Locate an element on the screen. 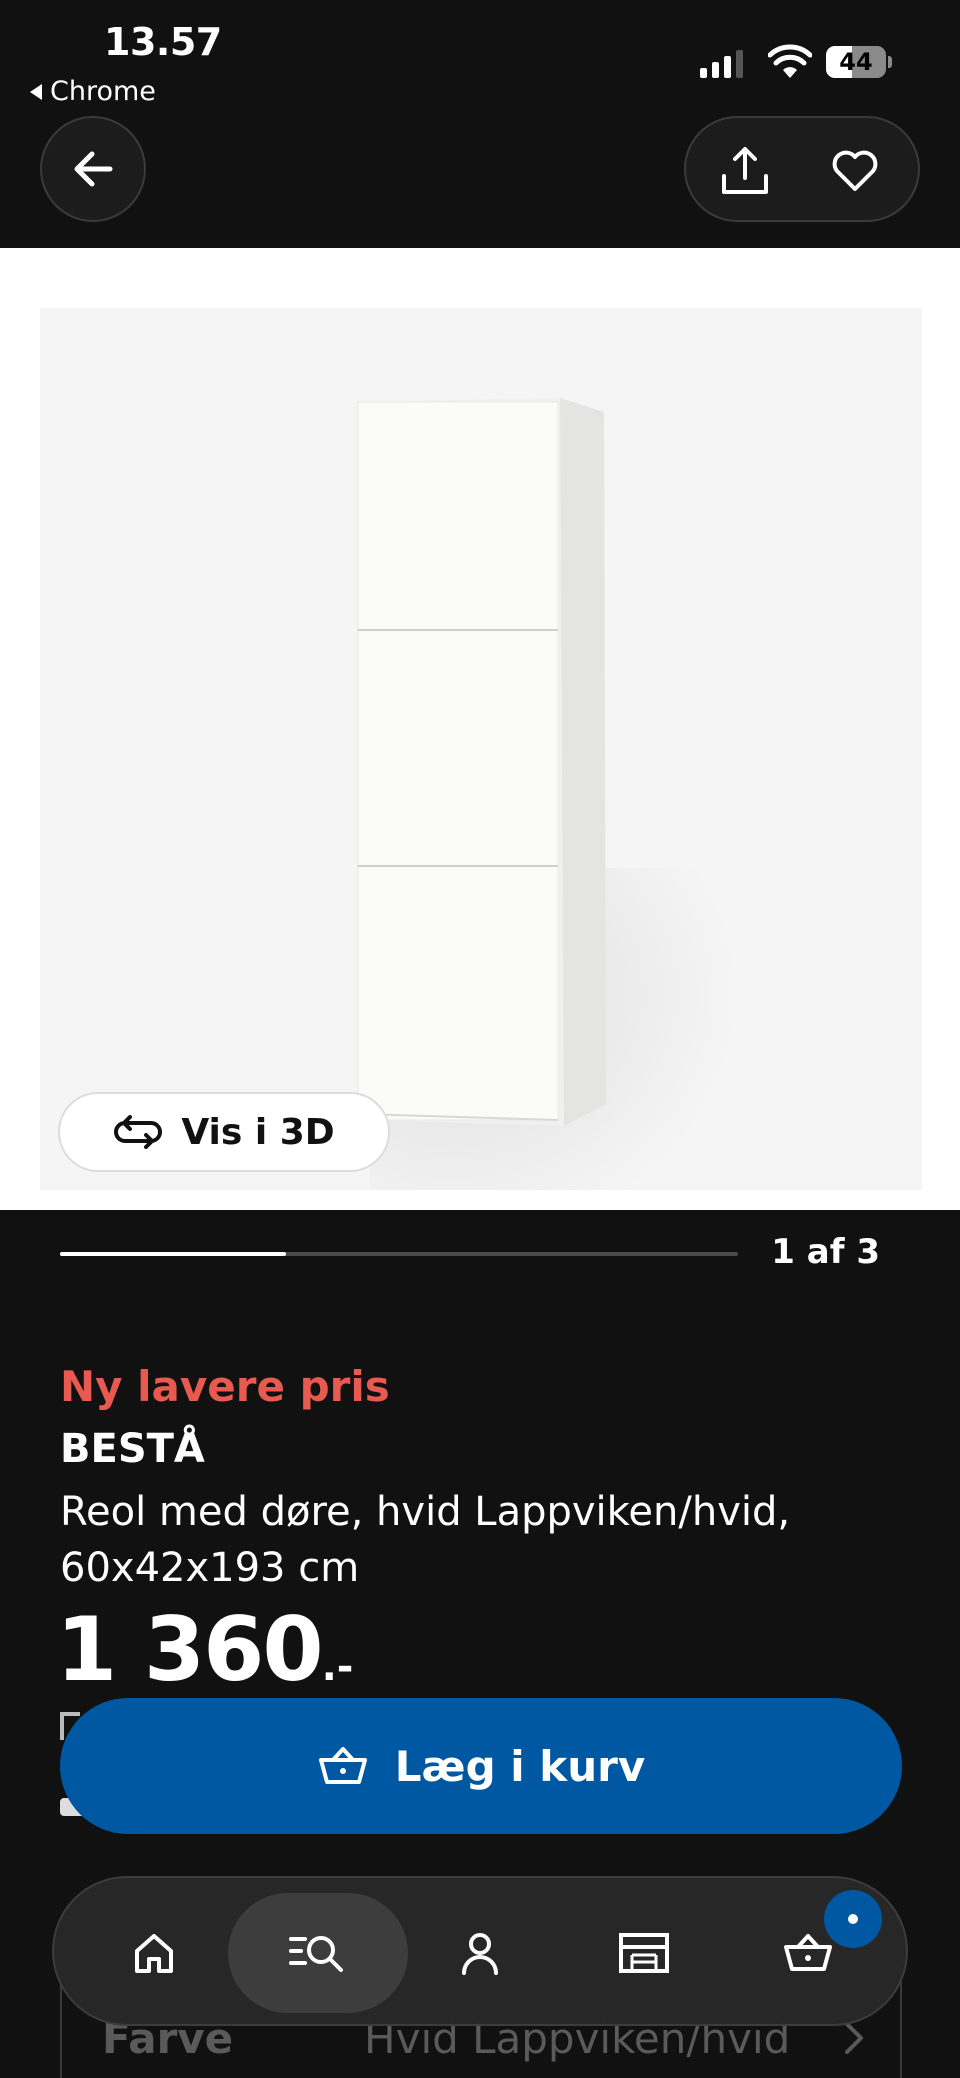  product-name: BESTÅ is located at coordinates (132, 1449).